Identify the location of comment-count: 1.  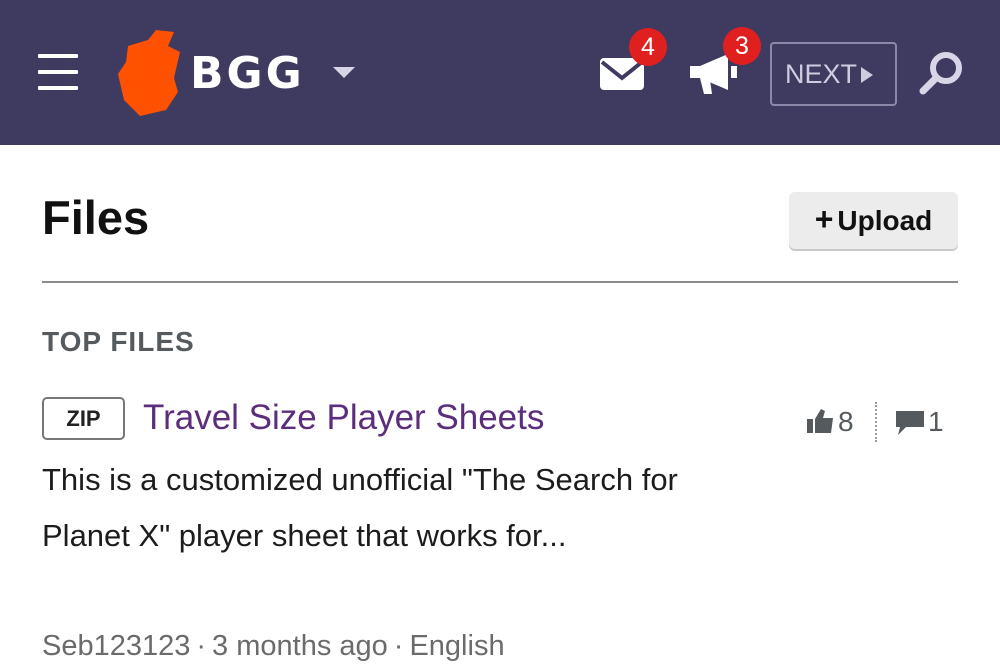
(936, 421).